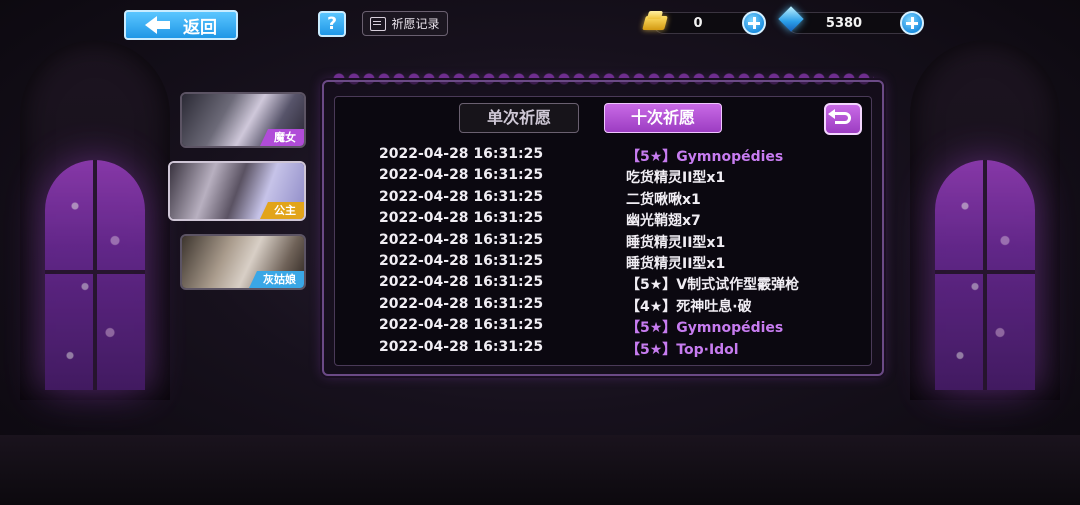  I want to click on record-row: 2022-04-28 16:31:25 【5★】V制式试作型霰弹枪, so click(540, 284).